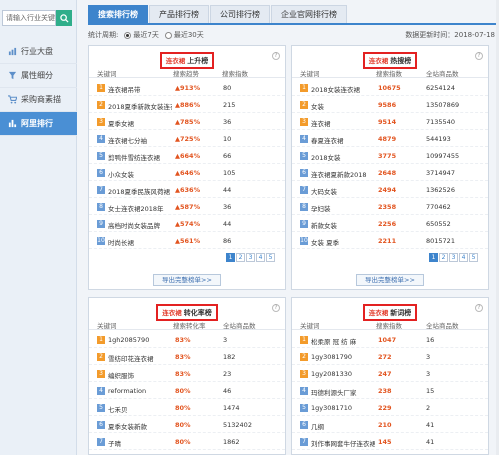 Image resolution: width=499 pixels, height=455 pixels. I want to click on table-row: 3 1gy2081330 247 3, so click(390, 374).